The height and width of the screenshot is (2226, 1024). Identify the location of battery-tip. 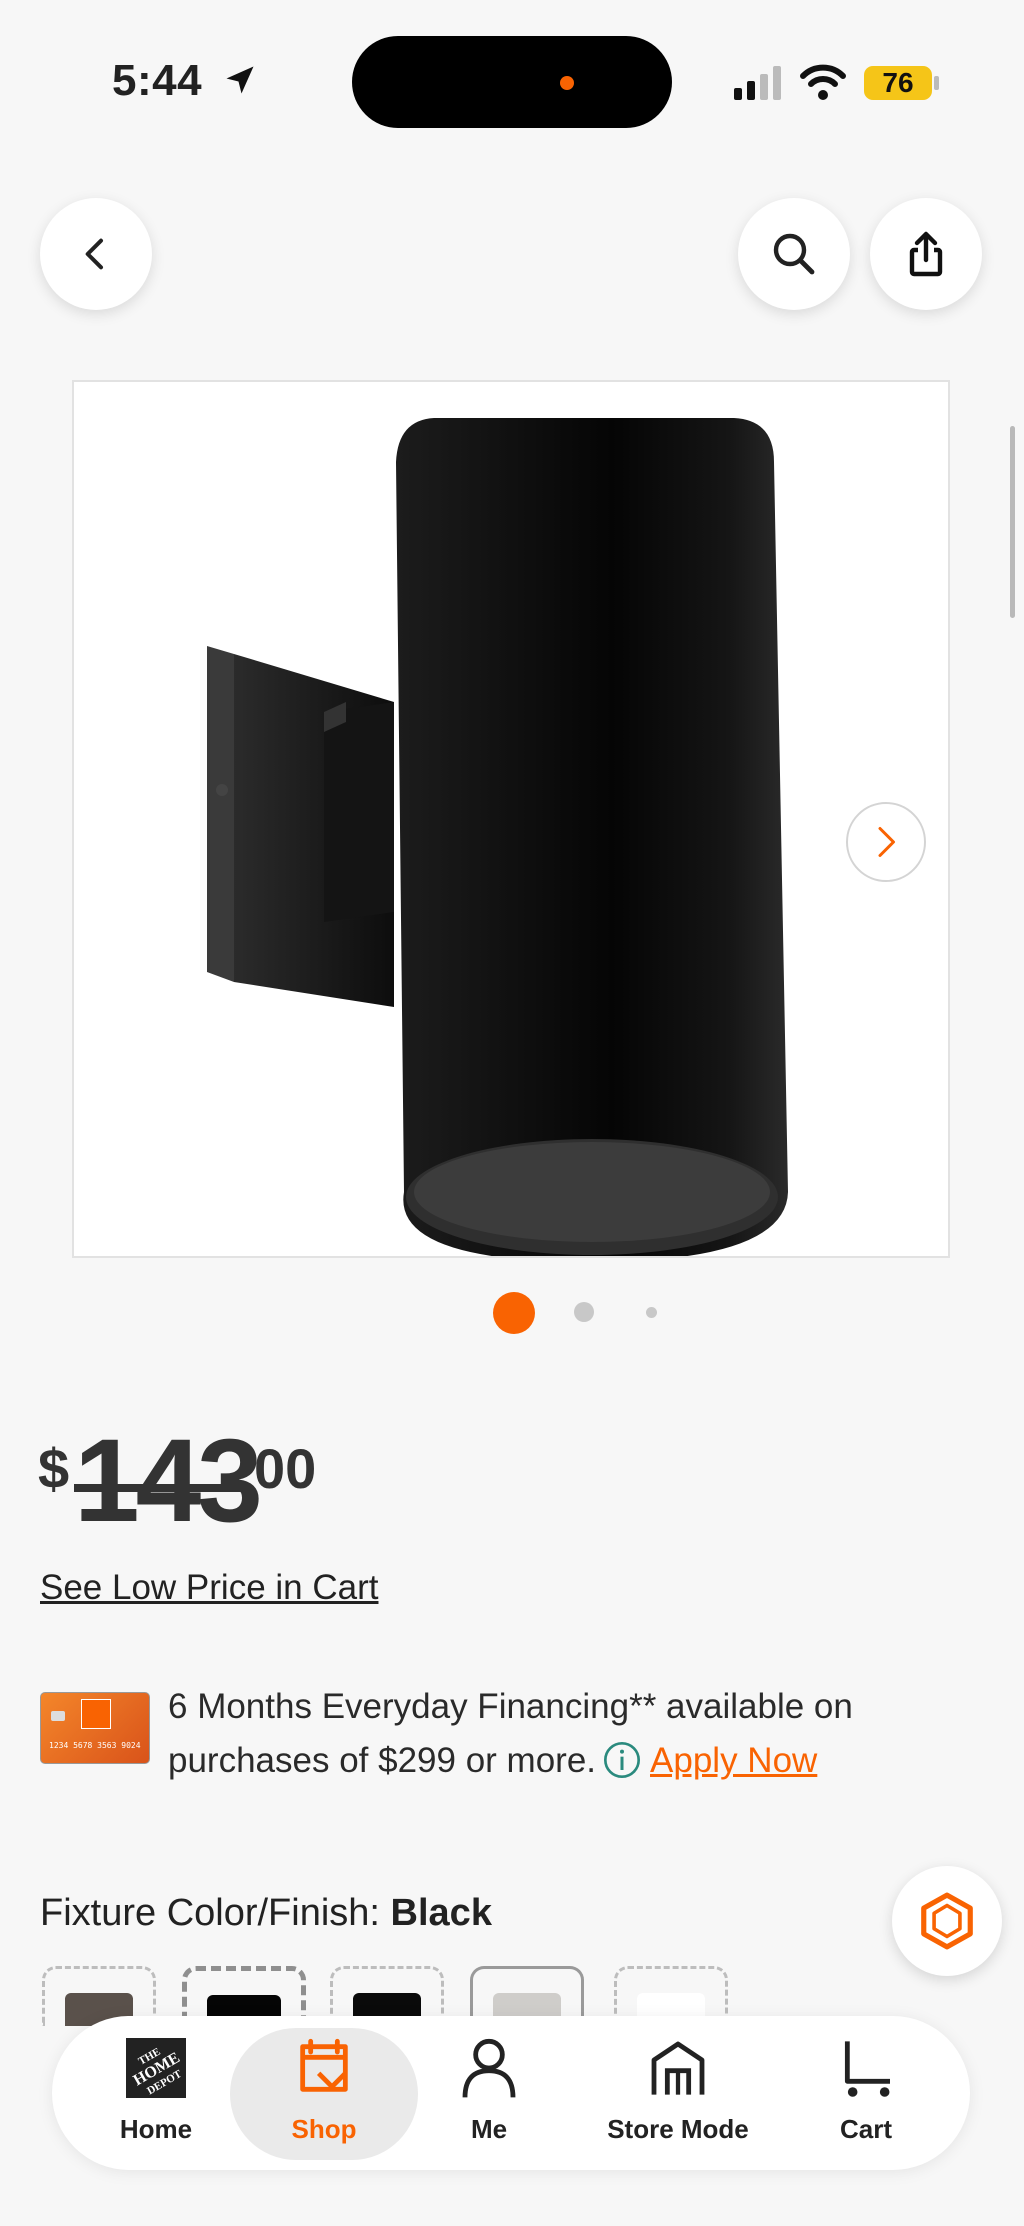
(936, 83).